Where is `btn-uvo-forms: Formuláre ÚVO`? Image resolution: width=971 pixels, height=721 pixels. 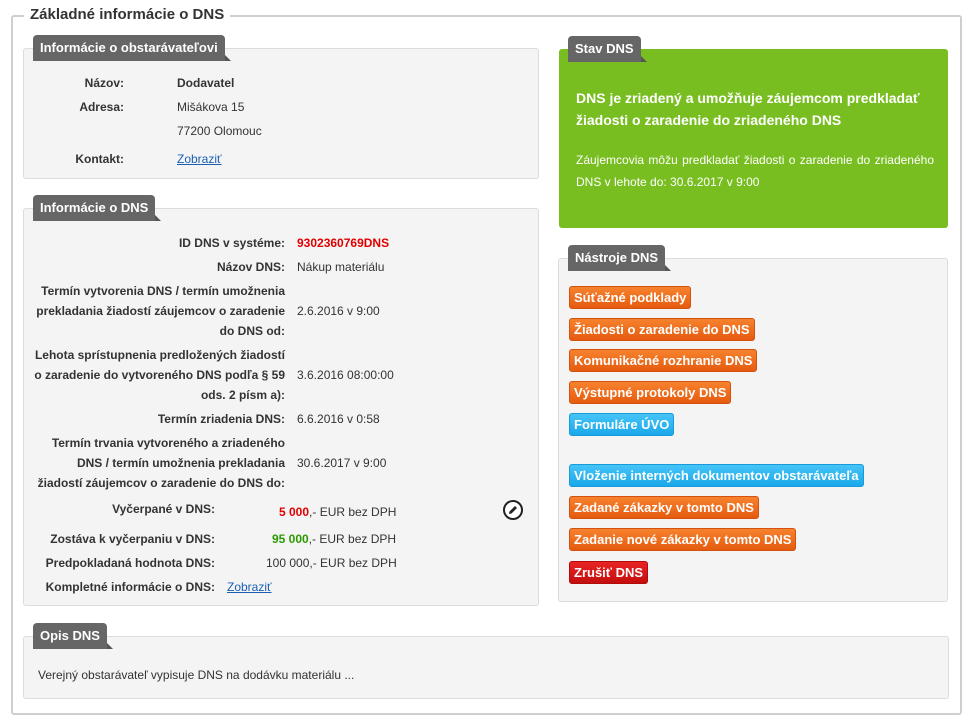 btn-uvo-forms: Formuláre ÚVO is located at coordinates (622, 424).